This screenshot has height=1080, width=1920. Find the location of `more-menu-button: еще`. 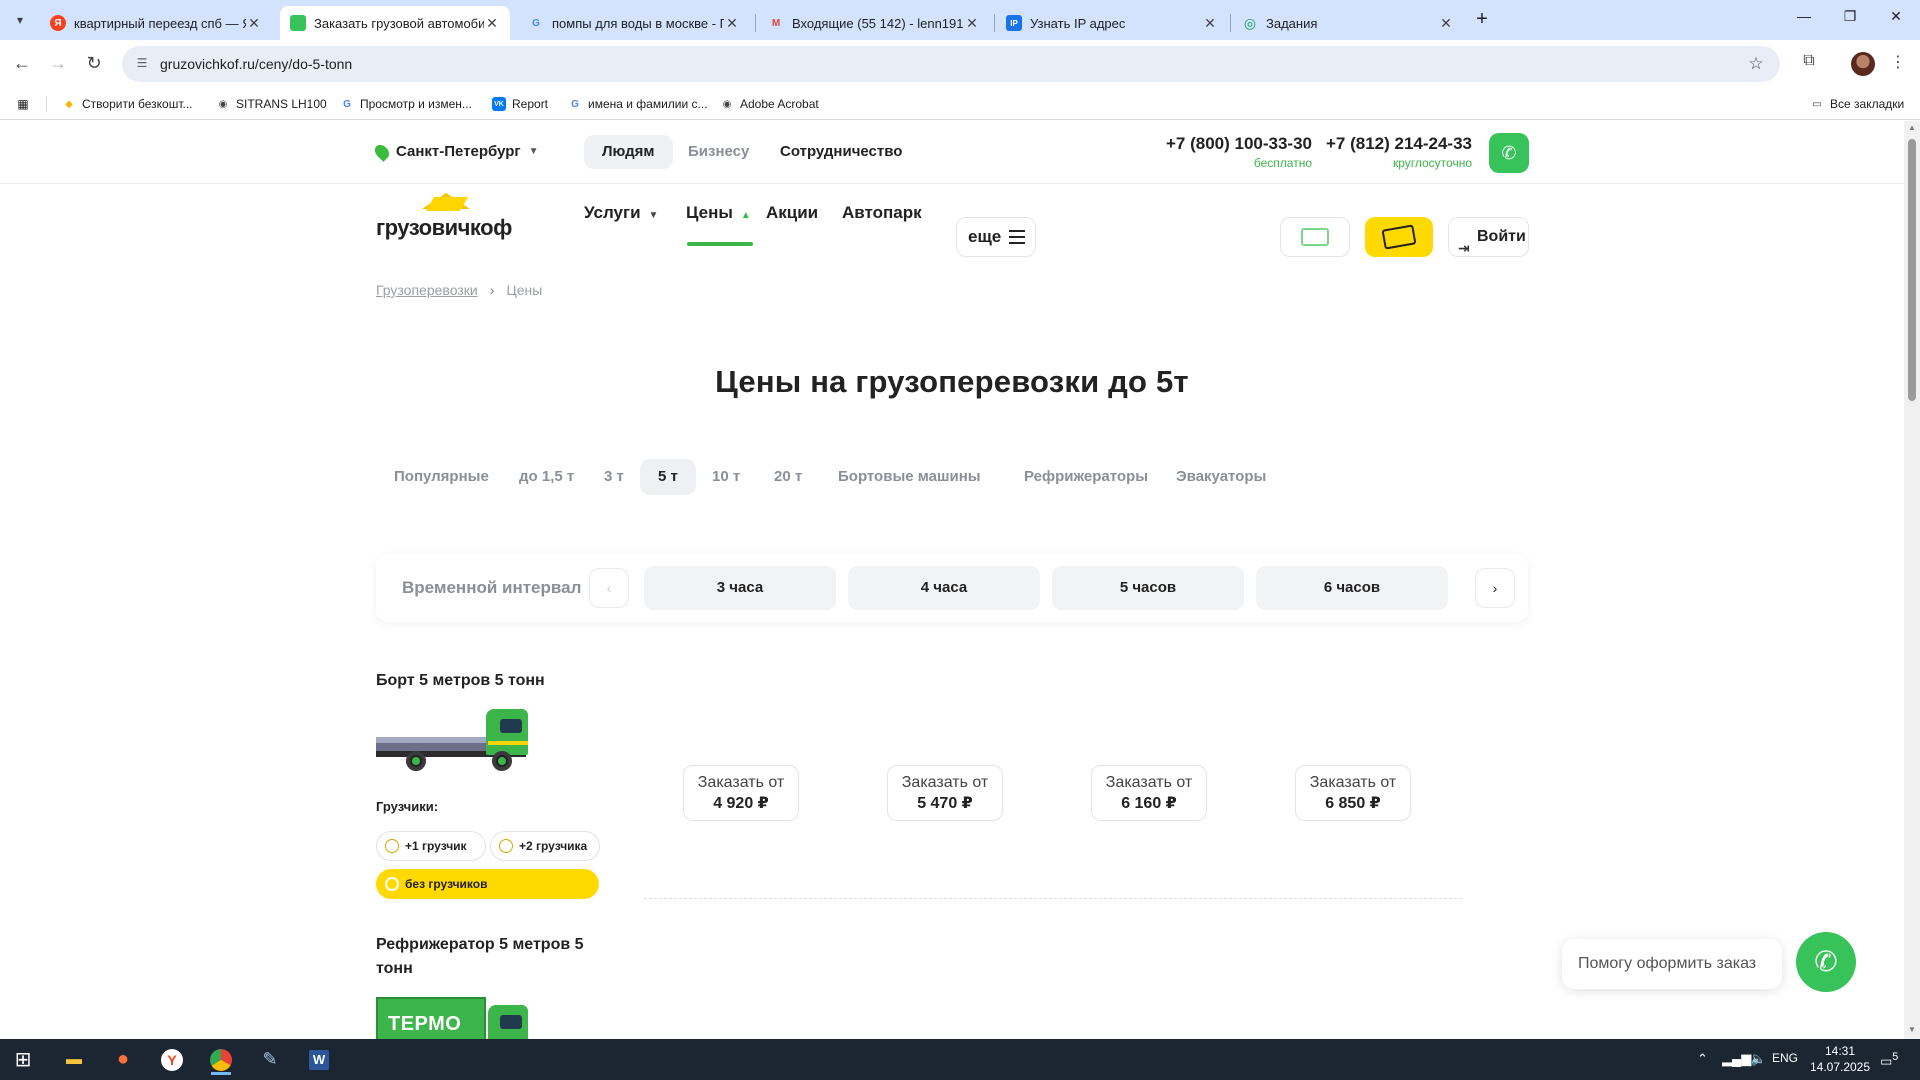

more-menu-button: еще is located at coordinates (996, 237).